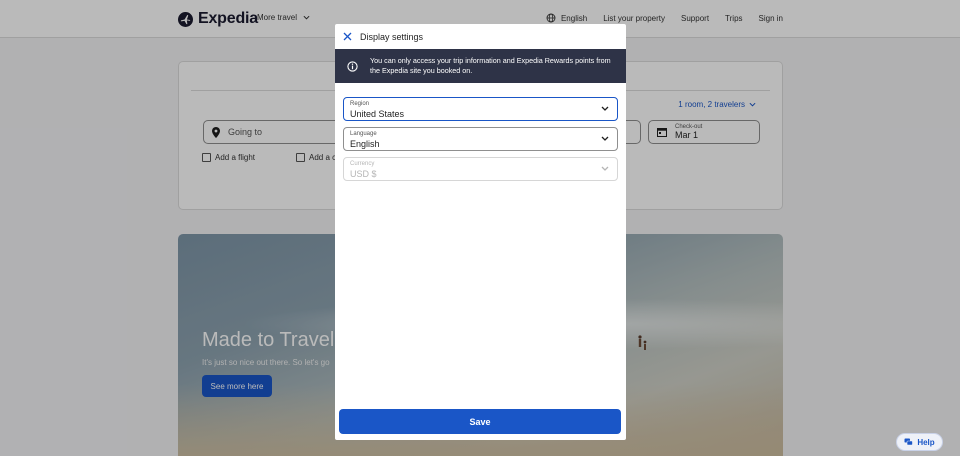 Image resolution: width=960 pixels, height=456 pixels. What do you see at coordinates (909, 442) in the screenshot?
I see `chat-bubble-icon` at bounding box center [909, 442].